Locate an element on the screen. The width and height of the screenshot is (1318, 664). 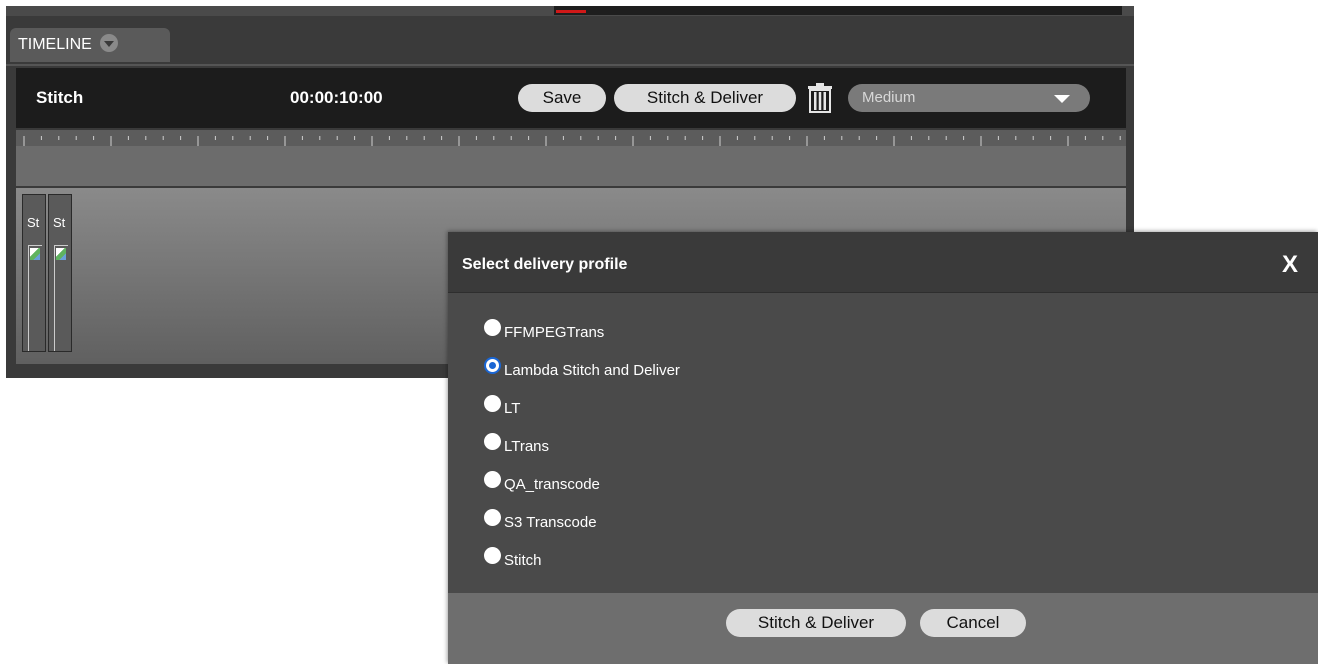
save-button: Save is located at coordinates (562, 98).